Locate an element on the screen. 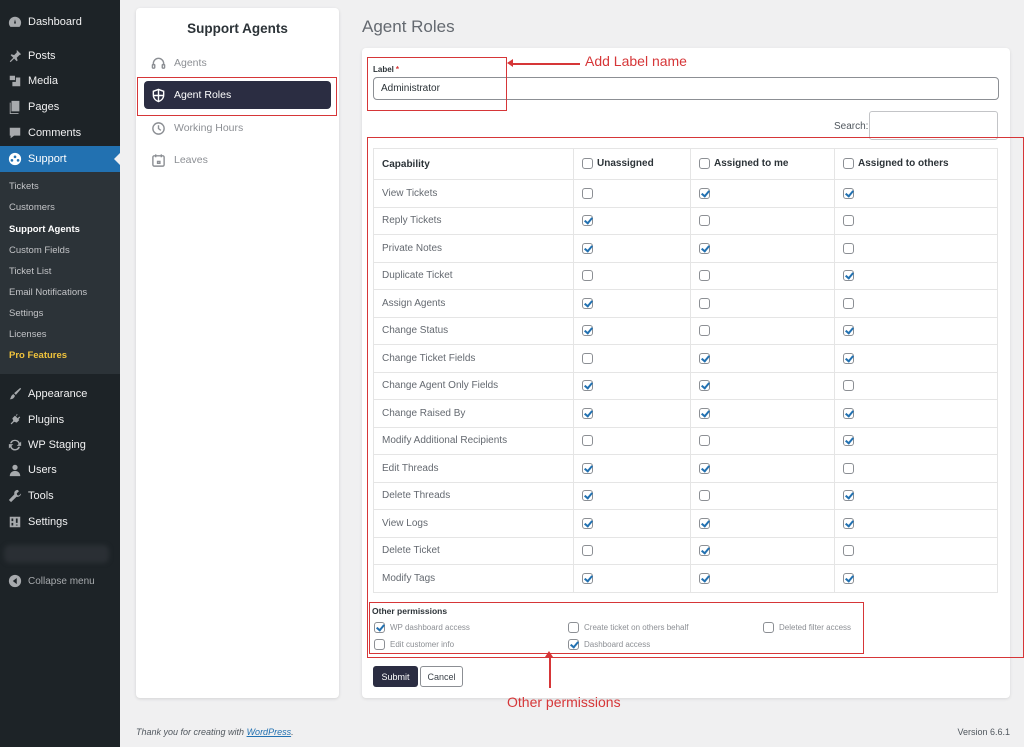 The height and width of the screenshot is (747, 1024). menu-item-posts: Posts is located at coordinates (60, 56).